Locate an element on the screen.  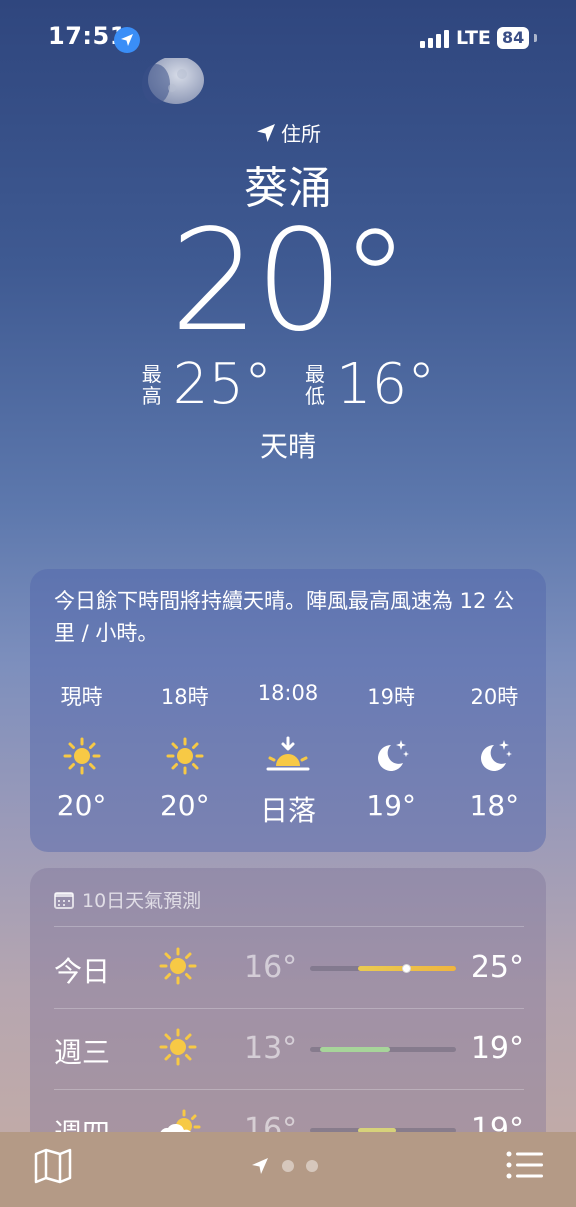
map-icon is located at coordinates (53, 1166).